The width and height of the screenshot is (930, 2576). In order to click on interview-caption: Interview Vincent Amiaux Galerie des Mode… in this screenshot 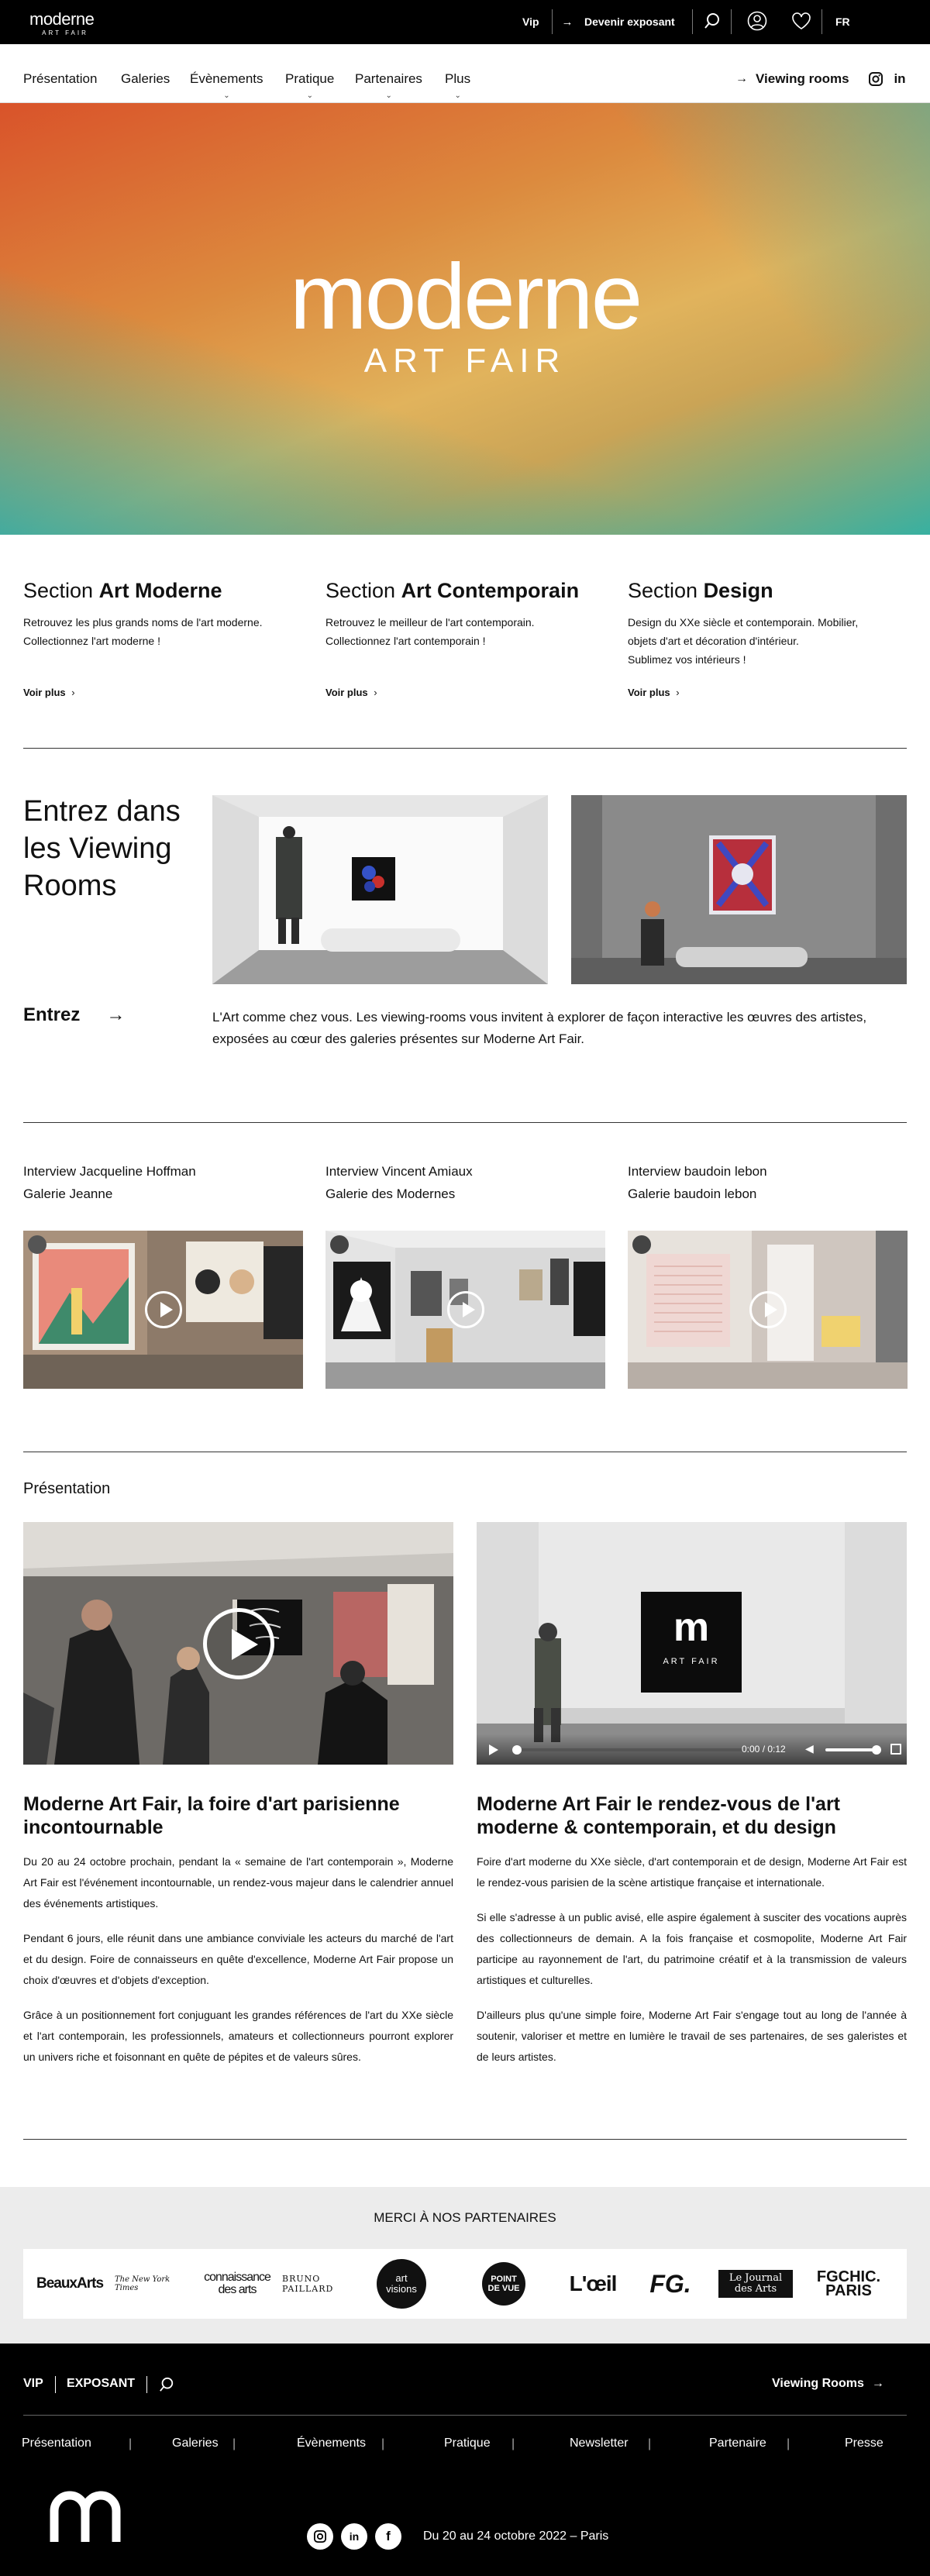, I will do `click(399, 1182)`.